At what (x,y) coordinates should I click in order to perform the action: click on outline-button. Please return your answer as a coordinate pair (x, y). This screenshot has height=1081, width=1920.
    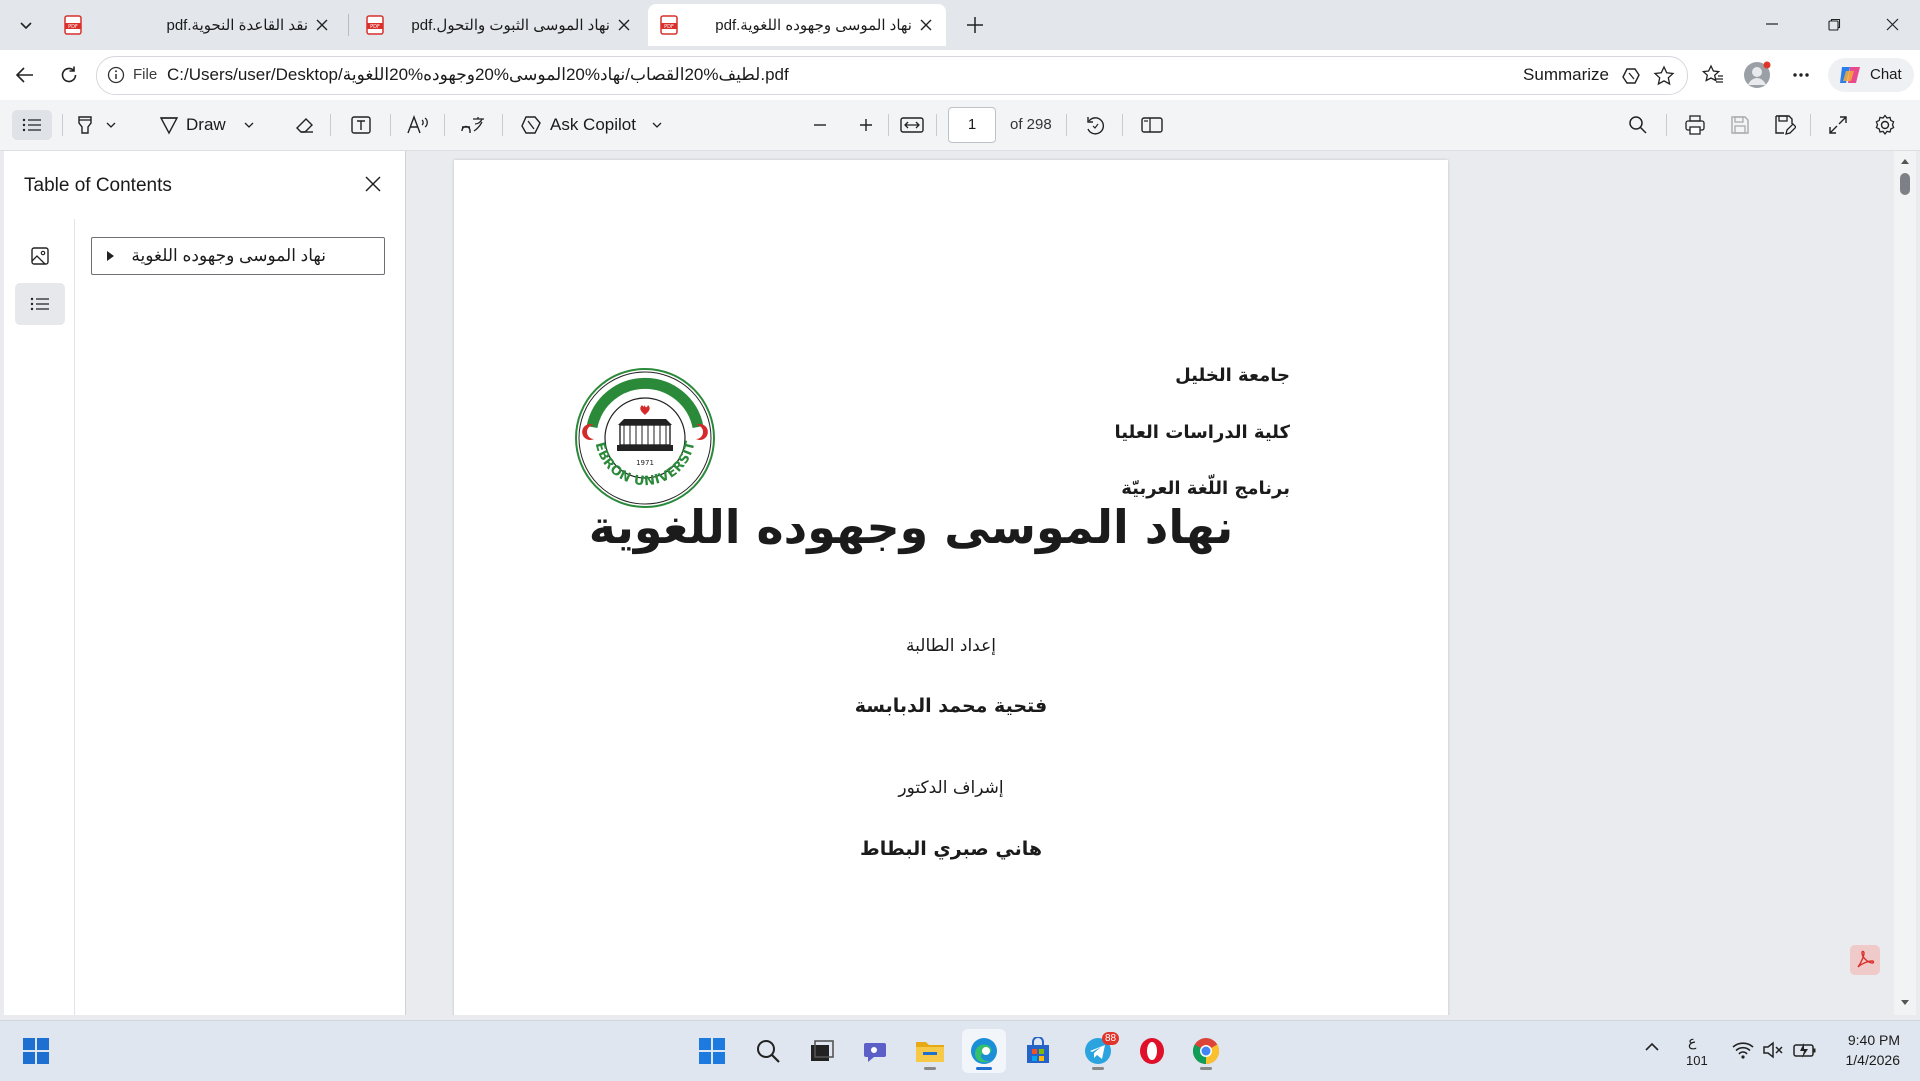
    Looking at the image, I should click on (40, 304).